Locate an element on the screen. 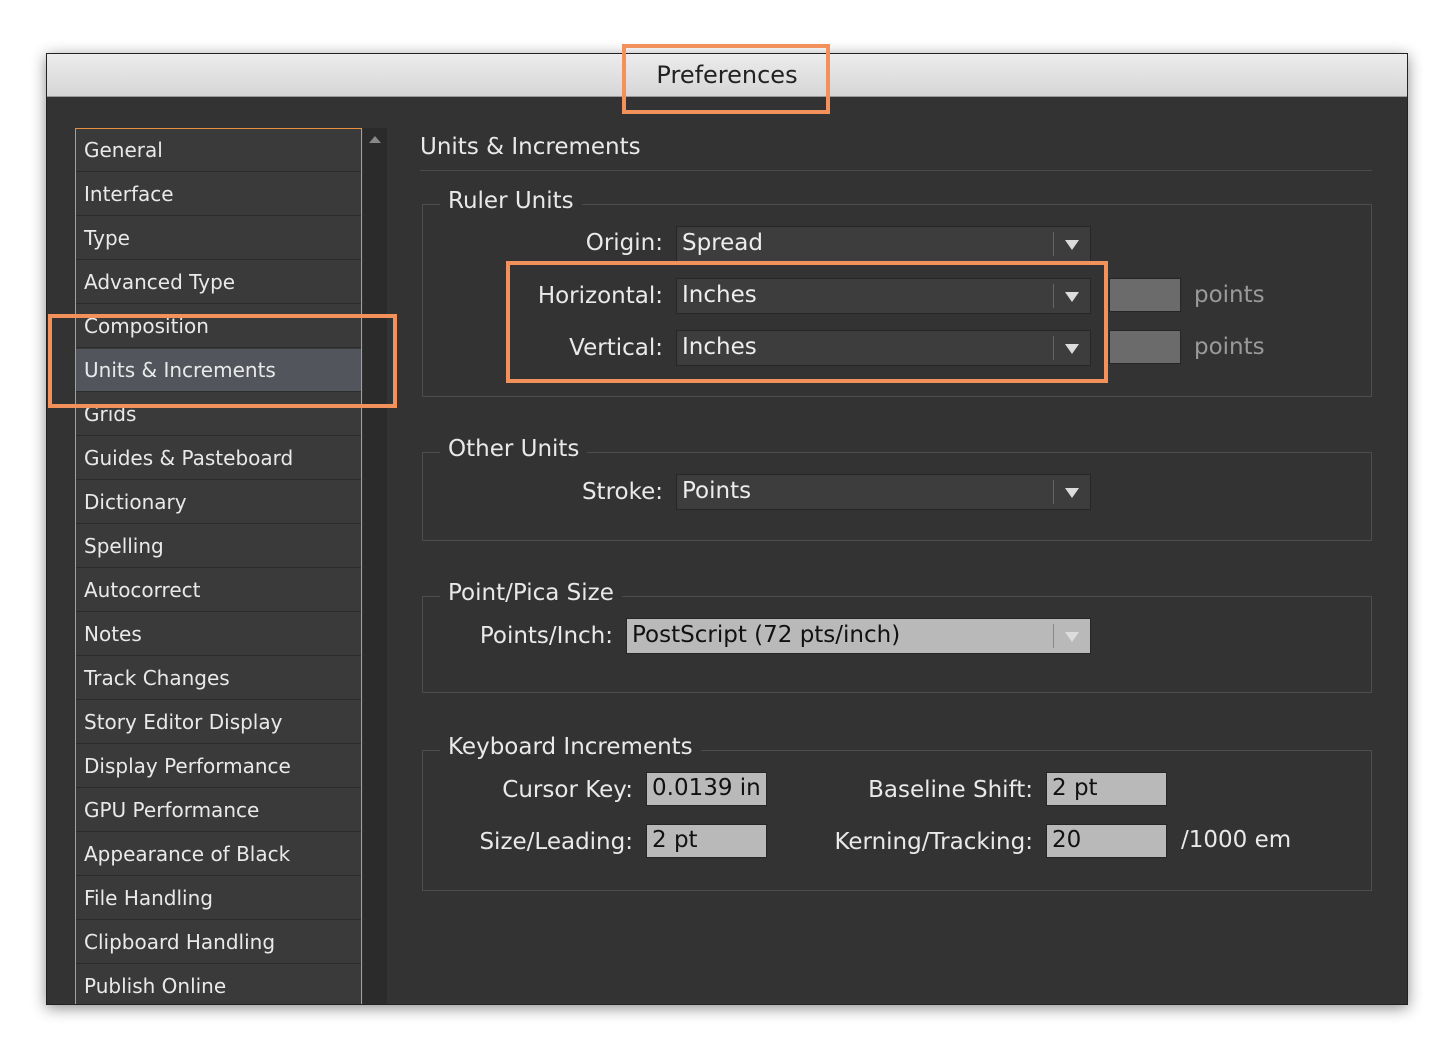 The image size is (1453, 1056). sidebar-item-grids: Grids is located at coordinates (218, 414).